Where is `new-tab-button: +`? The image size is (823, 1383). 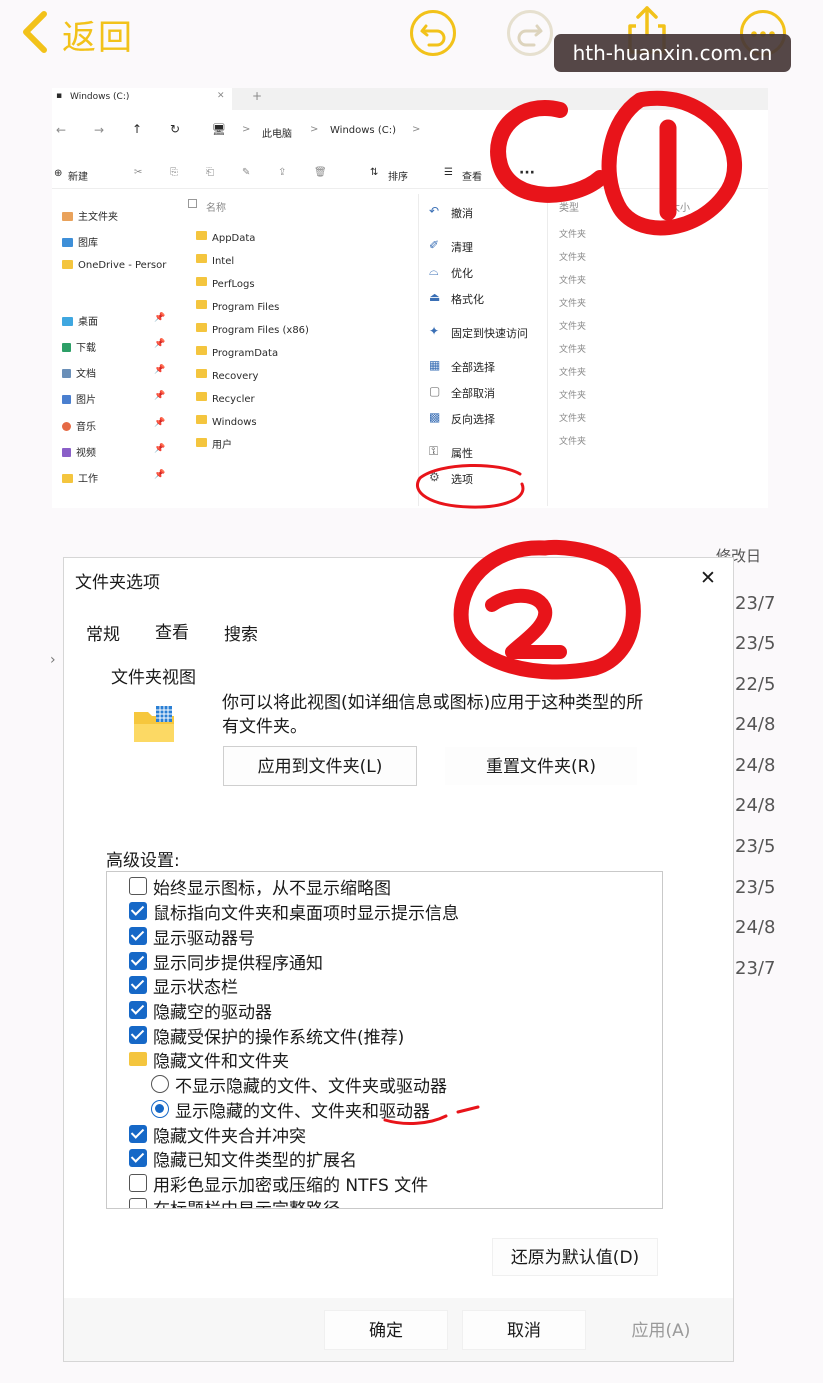 new-tab-button: + is located at coordinates (257, 96).